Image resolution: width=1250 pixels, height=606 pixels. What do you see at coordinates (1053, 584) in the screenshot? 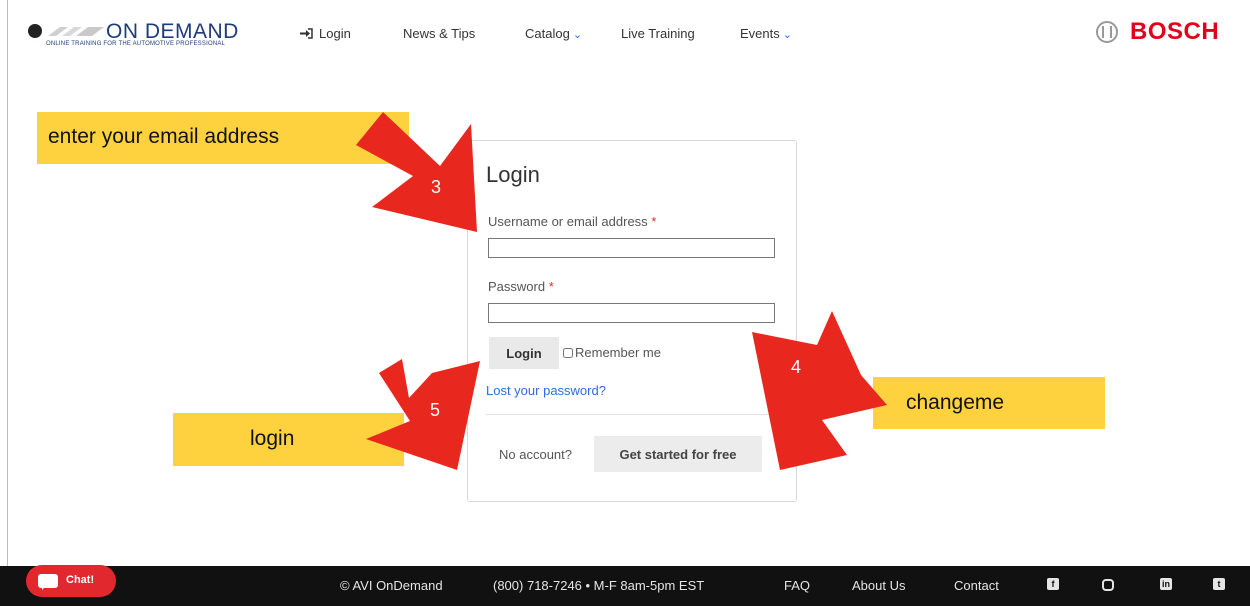
I see `facebook-icon: f` at bounding box center [1053, 584].